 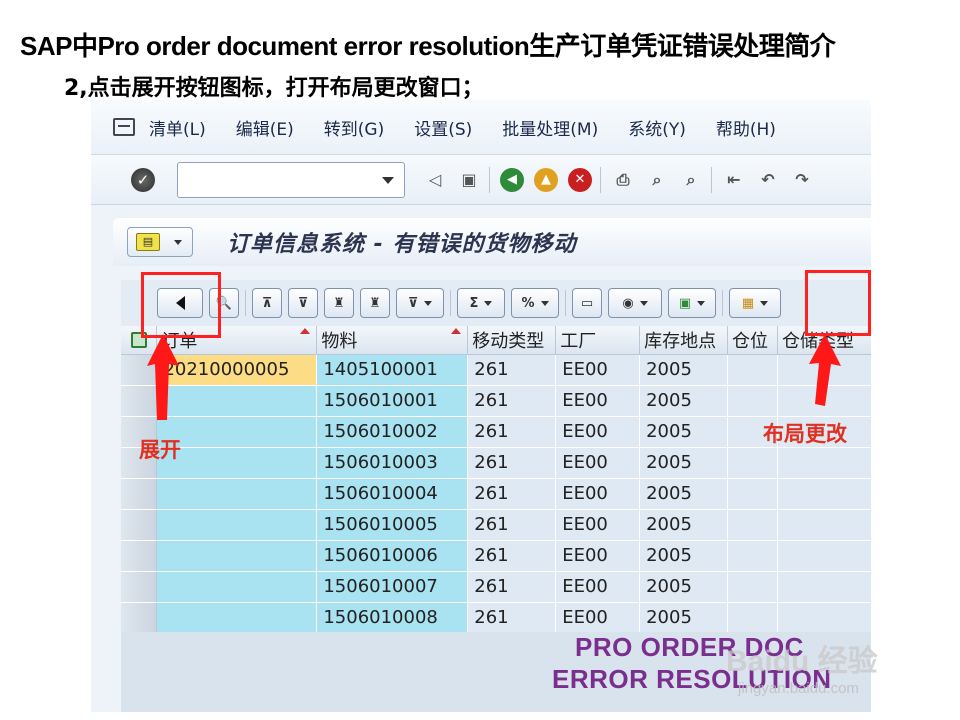 I want to click on menu-item-edit: 编辑(E), so click(x=265, y=127).